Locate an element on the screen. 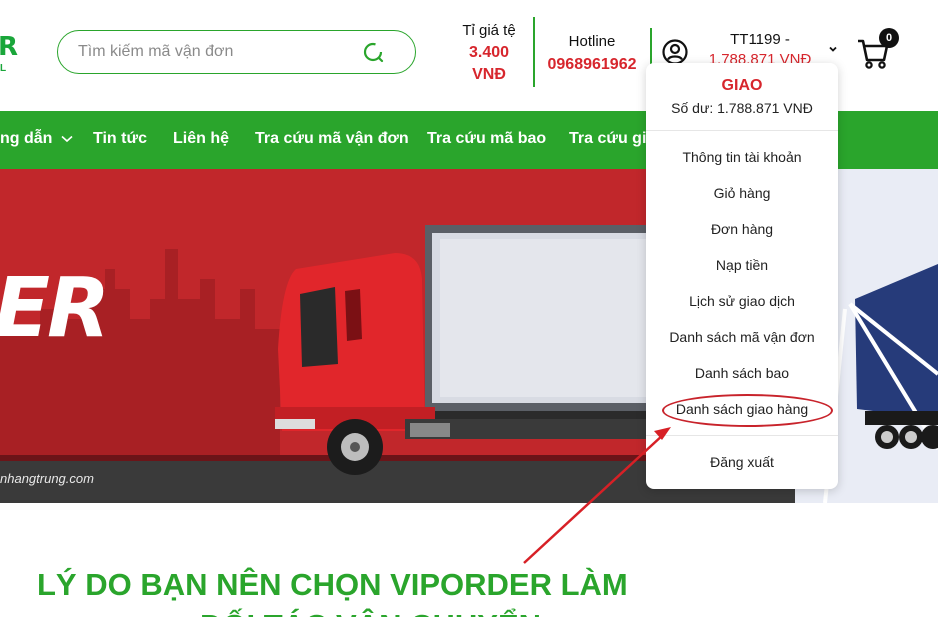 The width and height of the screenshot is (938, 617). nav-item-label: ng dẫn is located at coordinates (26, 138).